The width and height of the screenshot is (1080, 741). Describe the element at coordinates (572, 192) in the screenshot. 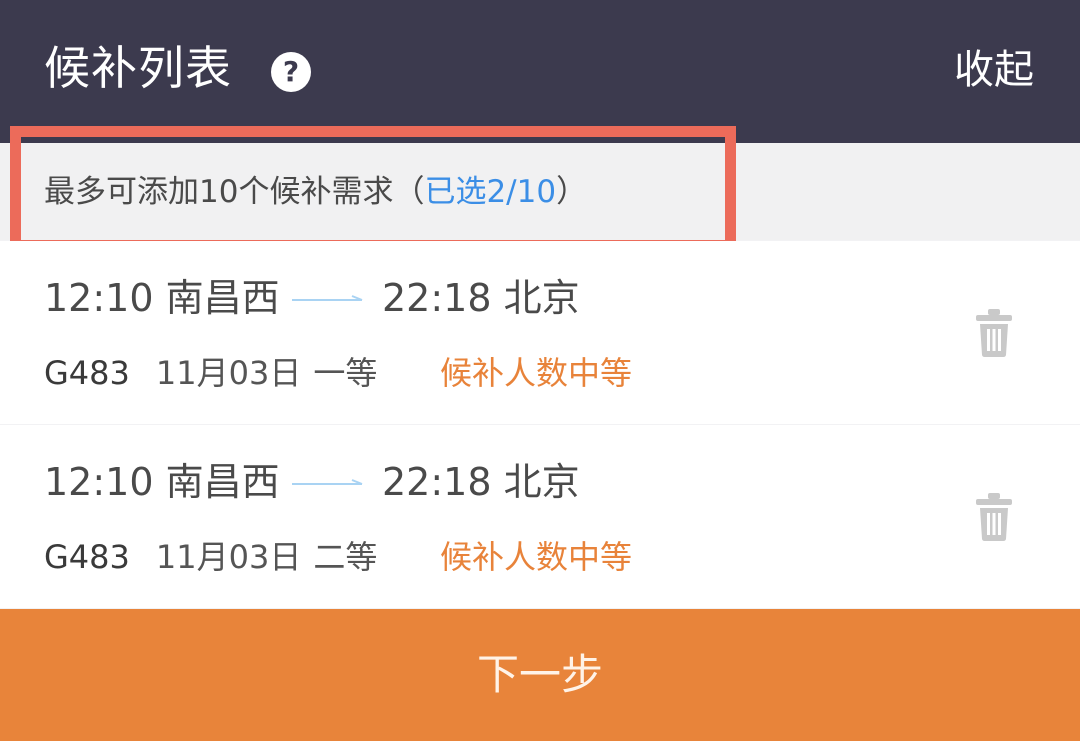

I see `notice-suffix: ）` at that location.